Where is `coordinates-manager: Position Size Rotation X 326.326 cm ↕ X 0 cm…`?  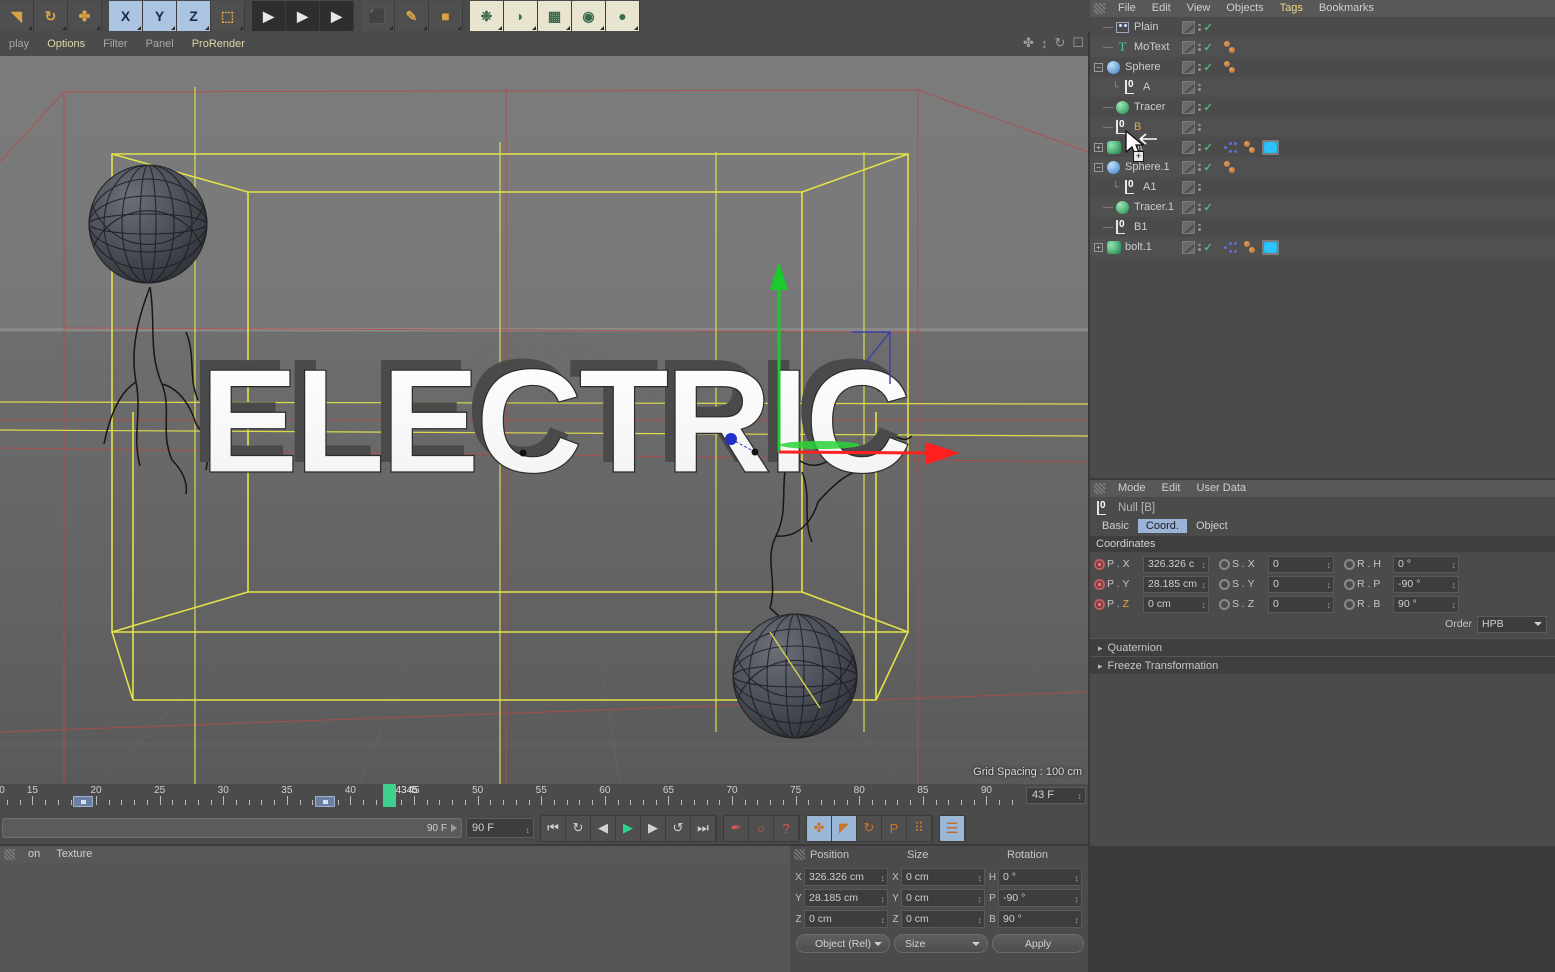
coordinates-manager: Position Size Rotation X 326.326 cm ↕ X 0 cm… is located at coordinates (939, 909).